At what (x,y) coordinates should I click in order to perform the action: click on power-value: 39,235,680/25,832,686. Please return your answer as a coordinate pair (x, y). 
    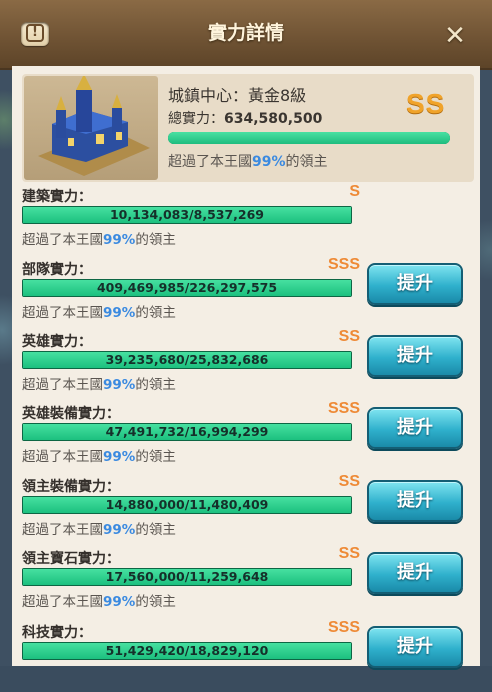
    Looking at the image, I should click on (187, 359).